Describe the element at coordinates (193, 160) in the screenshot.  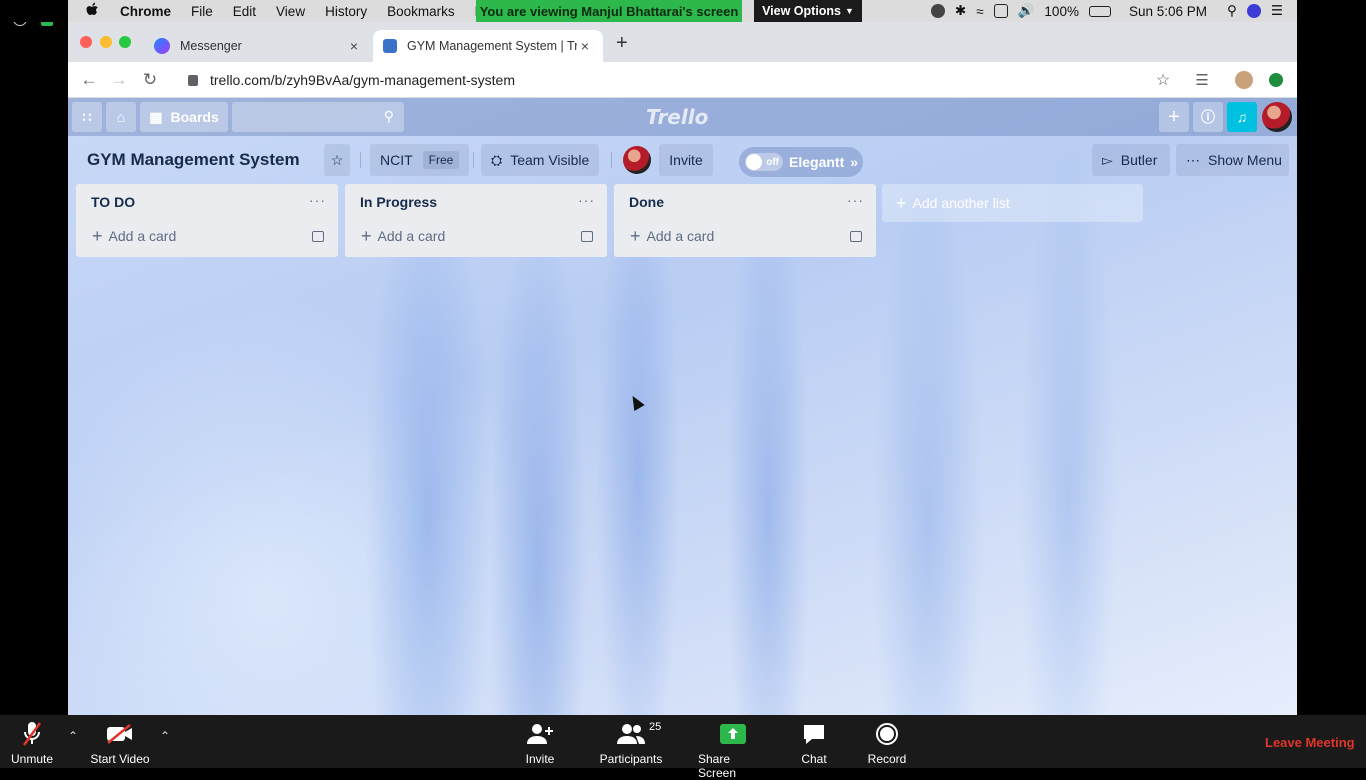
I see `board-title: GYM Management System` at that location.